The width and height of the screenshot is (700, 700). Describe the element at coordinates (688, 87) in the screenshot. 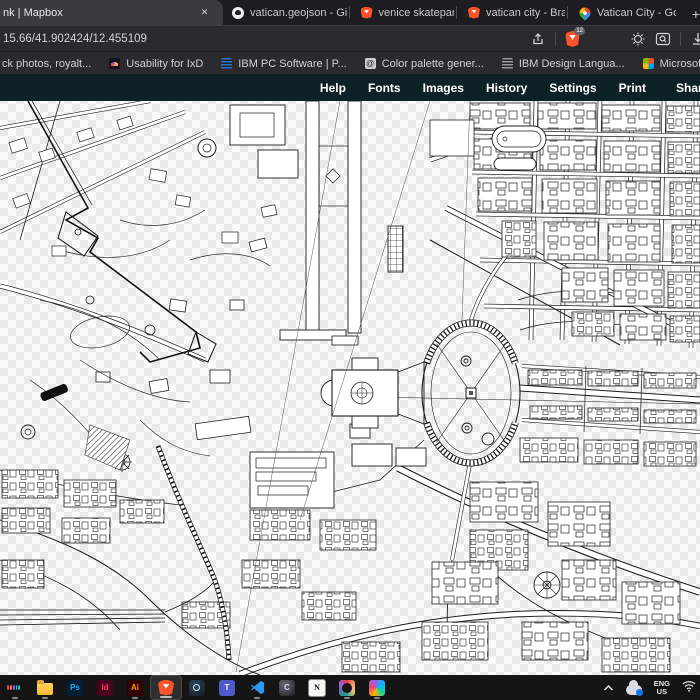

I see `share-label: Share` at that location.